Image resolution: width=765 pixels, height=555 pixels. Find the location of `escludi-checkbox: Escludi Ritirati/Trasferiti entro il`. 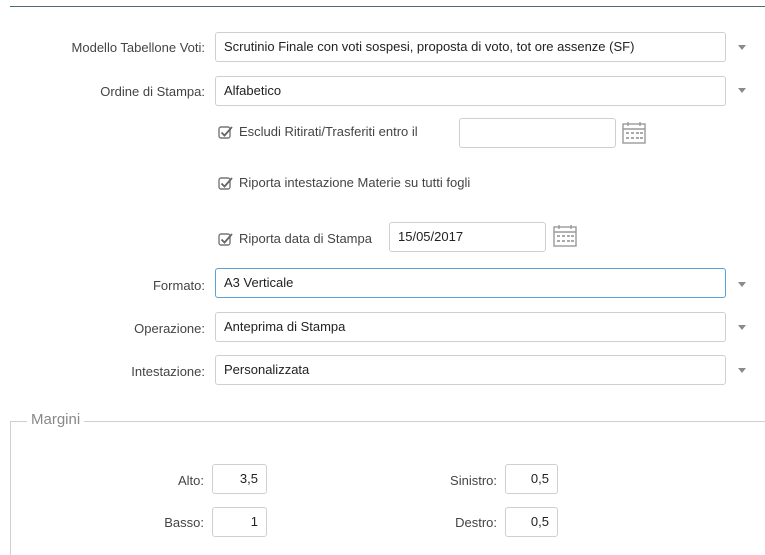

escludi-checkbox: Escludi Ritirati/Trasferiti entro il is located at coordinates (318, 131).